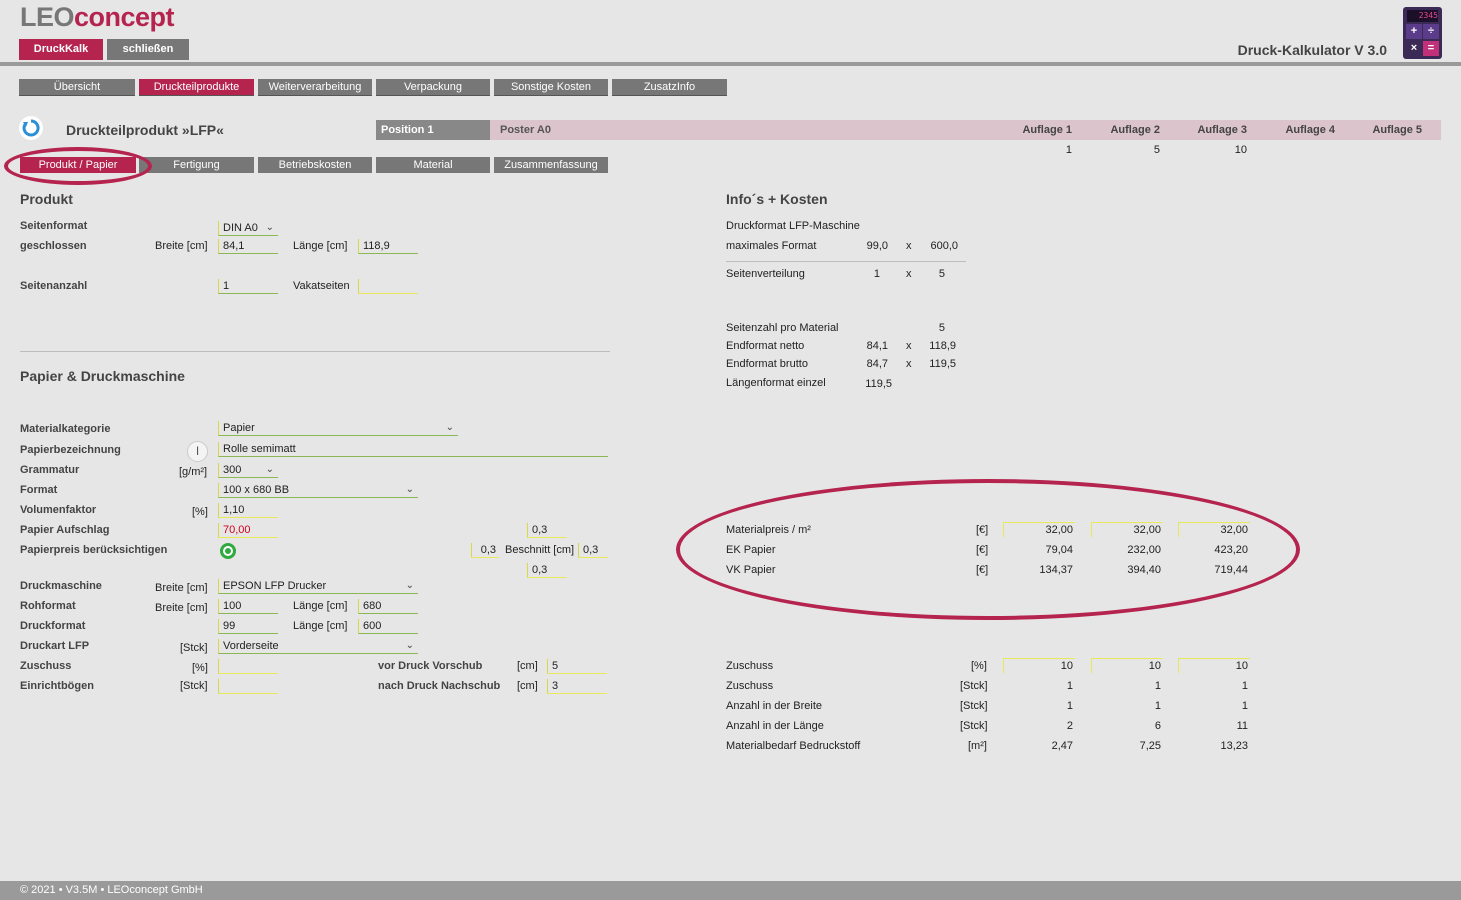  What do you see at coordinates (1047, 130) in the screenshot?
I see `auflage-header-1: Auflage 1` at bounding box center [1047, 130].